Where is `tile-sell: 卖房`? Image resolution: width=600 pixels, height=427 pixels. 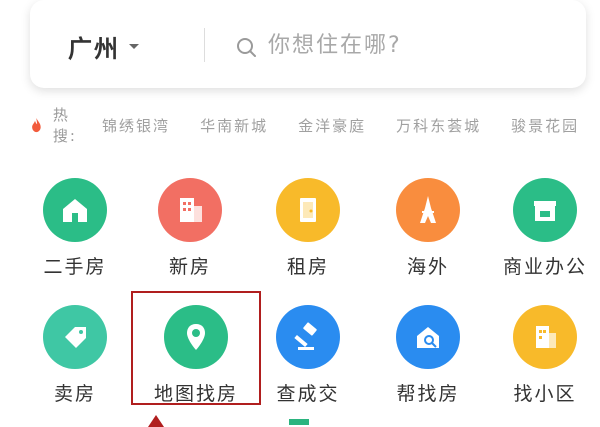
tile-sell: 卖房 is located at coordinates (75, 355).